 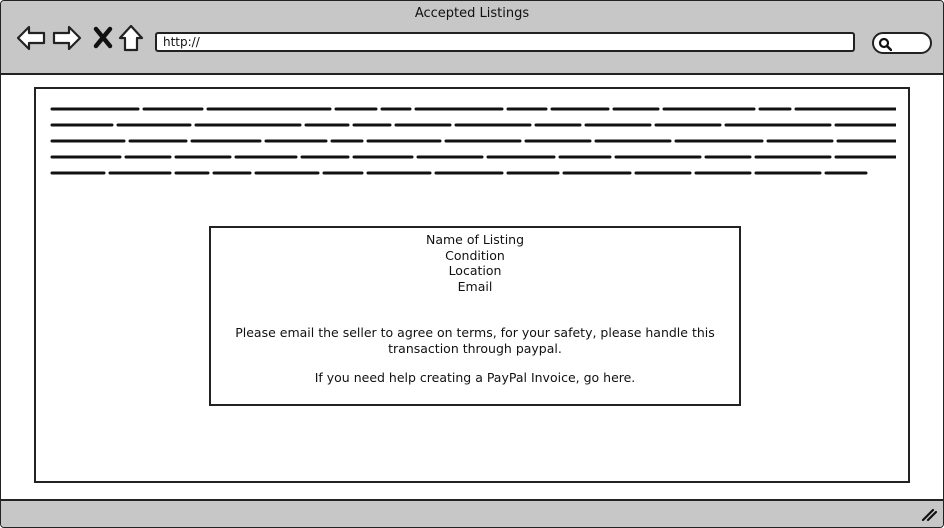 What do you see at coordinates (475, 270) in the screenshot?
I see `listing-location: Location` at bounding box center [475, 270].